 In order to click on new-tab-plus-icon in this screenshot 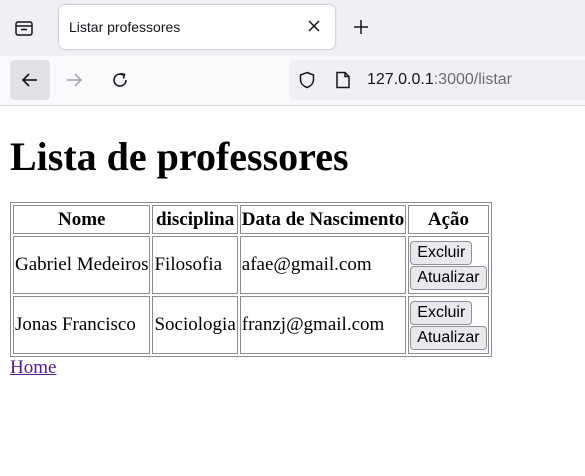, I will do `click(361, 27)`.